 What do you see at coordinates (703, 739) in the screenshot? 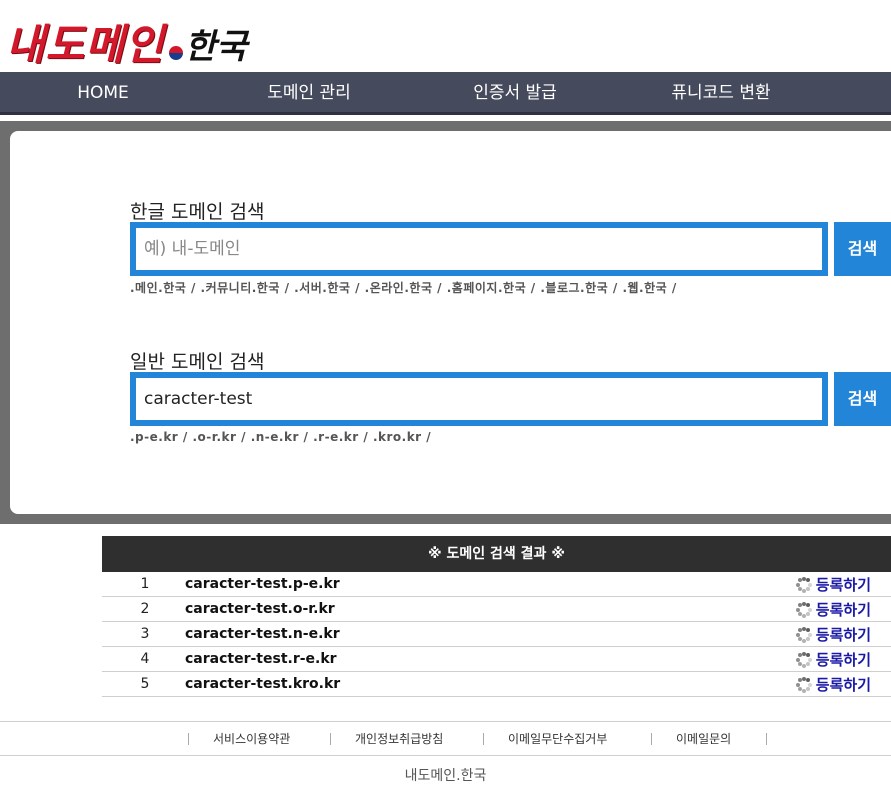
I see `footer-link-email-contact: 이메일문의` at bounding box center [703, 739].